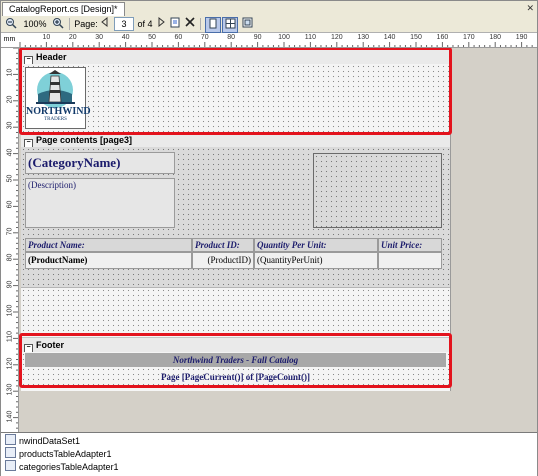 Image resolution: width=538 pixels, height=476 pixels. What do you see at coordinates (213, 25) in the screenshot?
I see `single-page-view-icon` at bounding box center [213, 25].